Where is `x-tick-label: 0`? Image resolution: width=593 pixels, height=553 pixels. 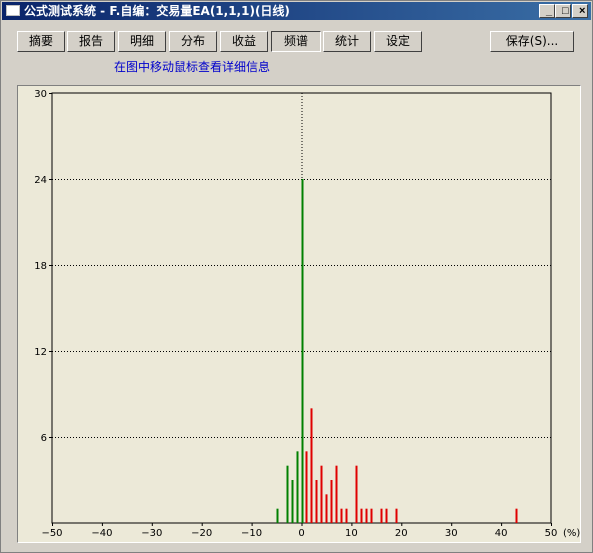
x-tick-label: 0 is located at coordinates (301, 533).